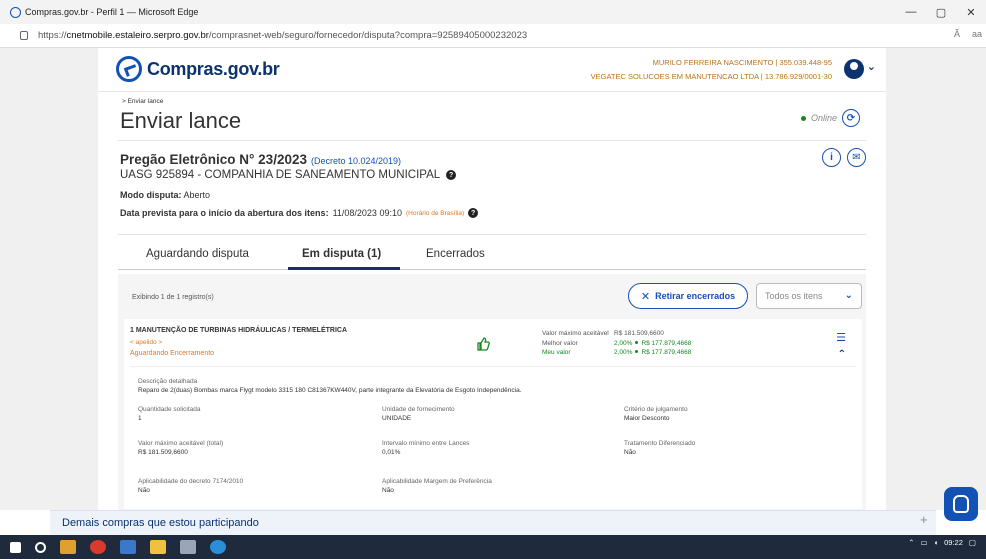  I want to click on windows-start-icon, so click(15, 547).